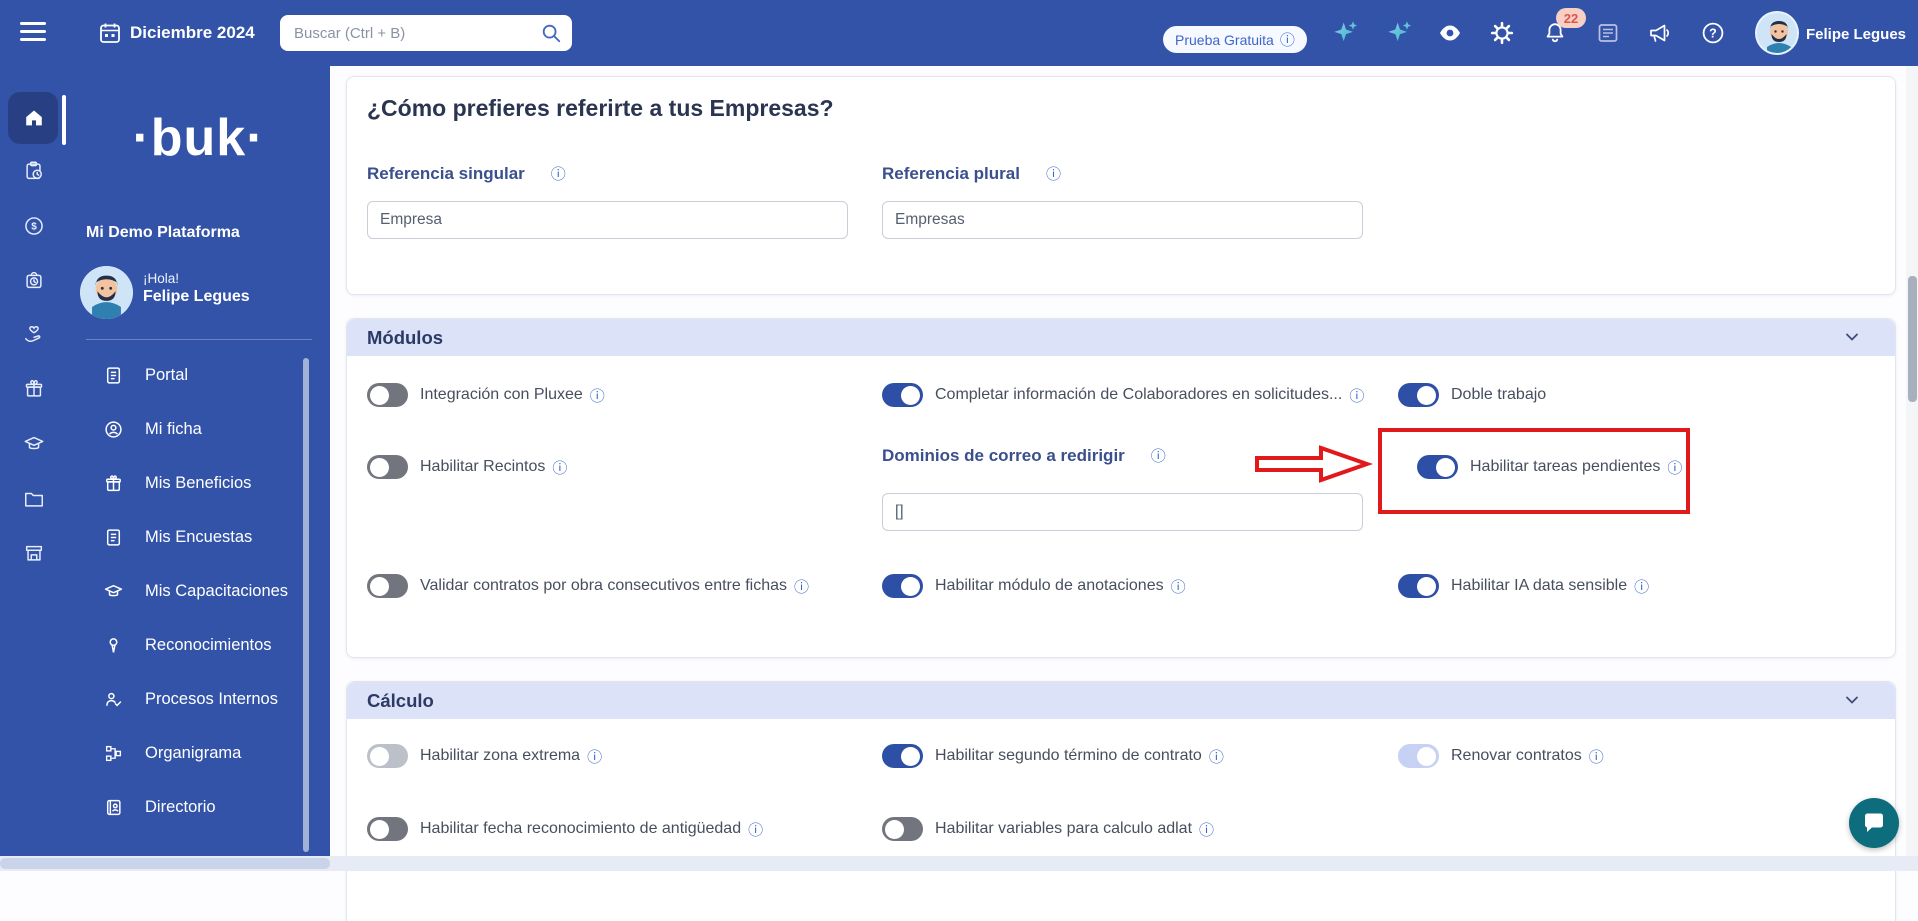  I want to click on bag-clock-icon, so click(33, 280).